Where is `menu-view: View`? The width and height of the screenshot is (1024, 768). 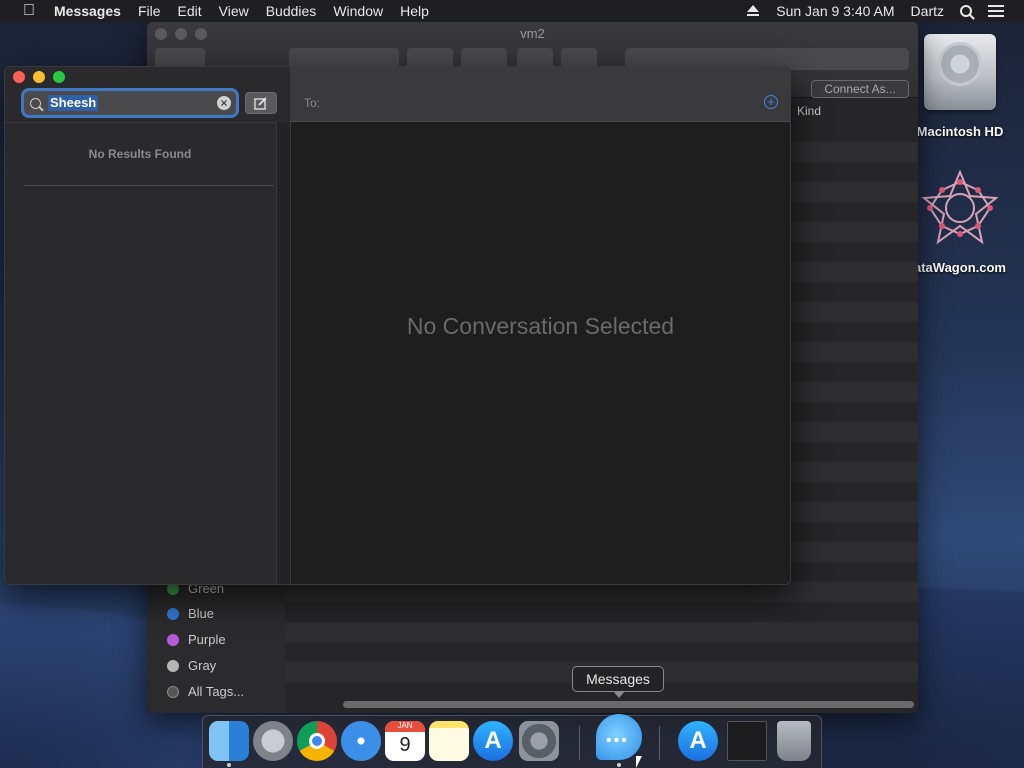
menu-view: View is located at coordinates (234, 11).